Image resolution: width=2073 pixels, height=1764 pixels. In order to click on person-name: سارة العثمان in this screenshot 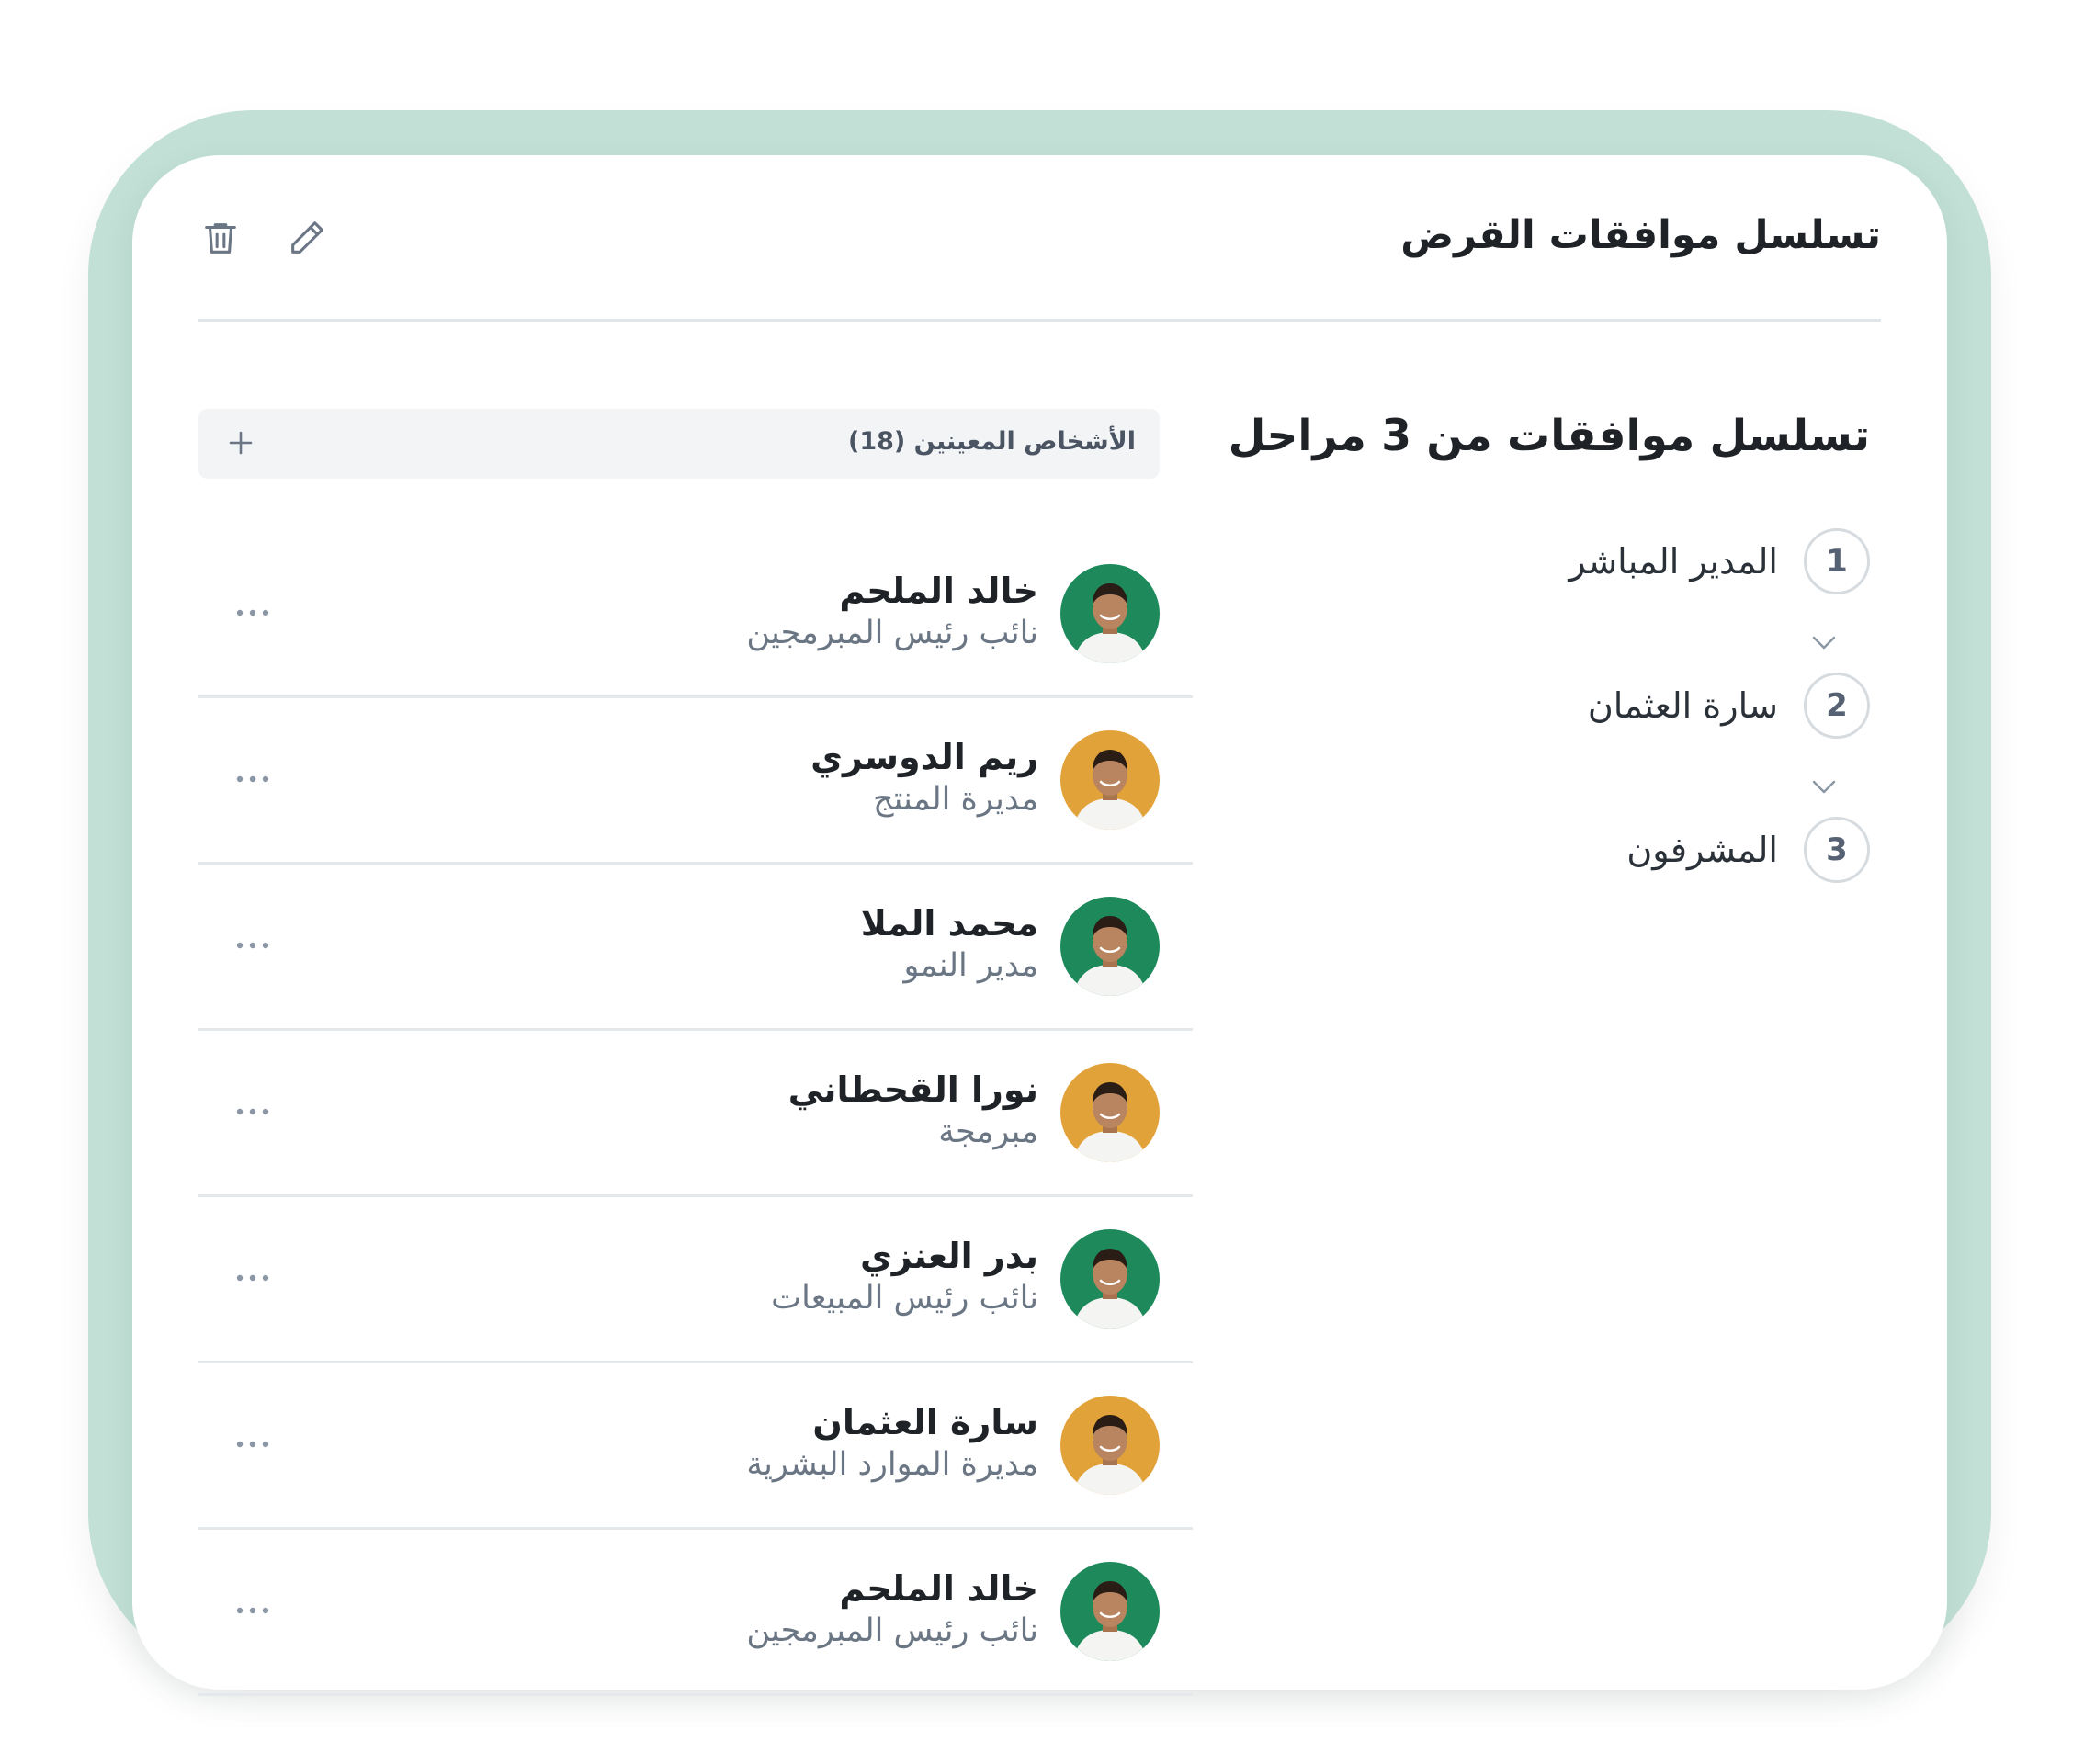, I will do `click(925, 1422)`.